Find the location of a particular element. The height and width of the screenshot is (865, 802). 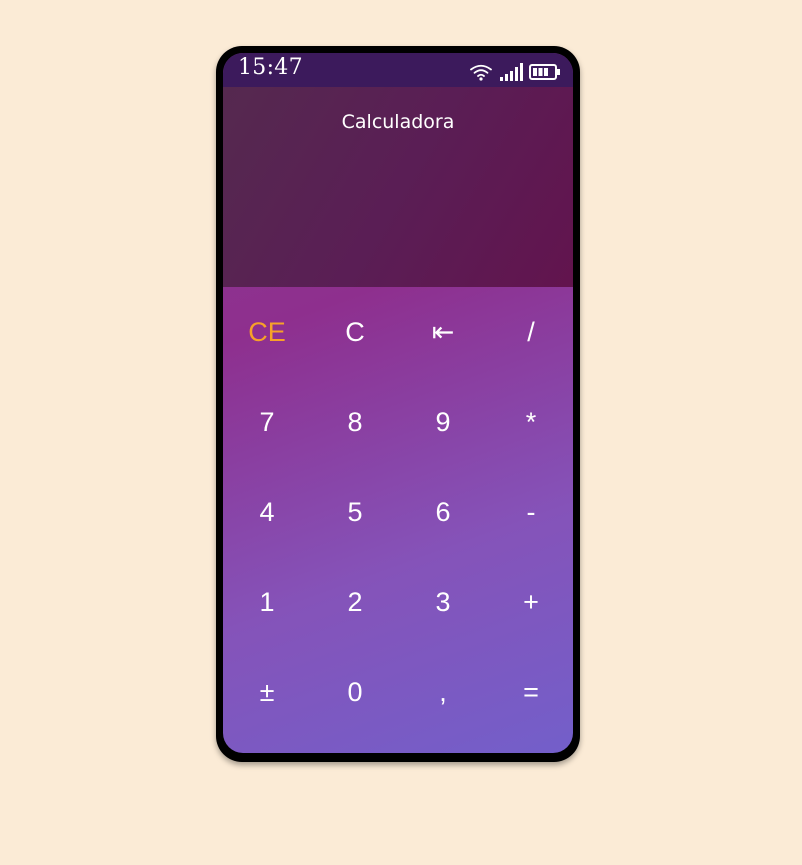

status-bar: 15:47 is located at coordinates (398, 70).